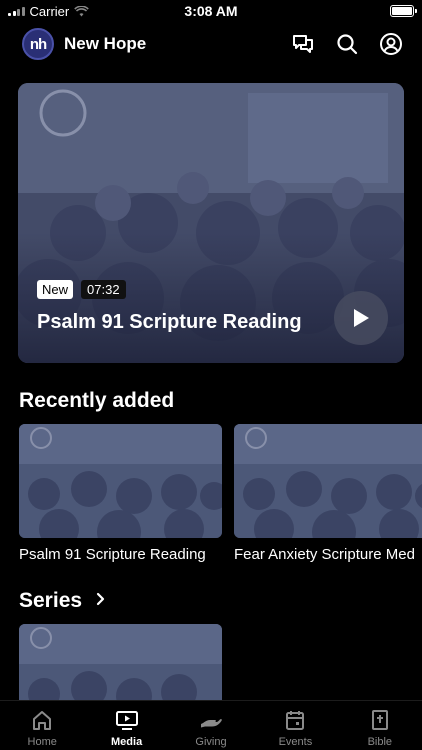 This screenshot has width=422, height=750. I want to click on play-button, so click(361, 318).